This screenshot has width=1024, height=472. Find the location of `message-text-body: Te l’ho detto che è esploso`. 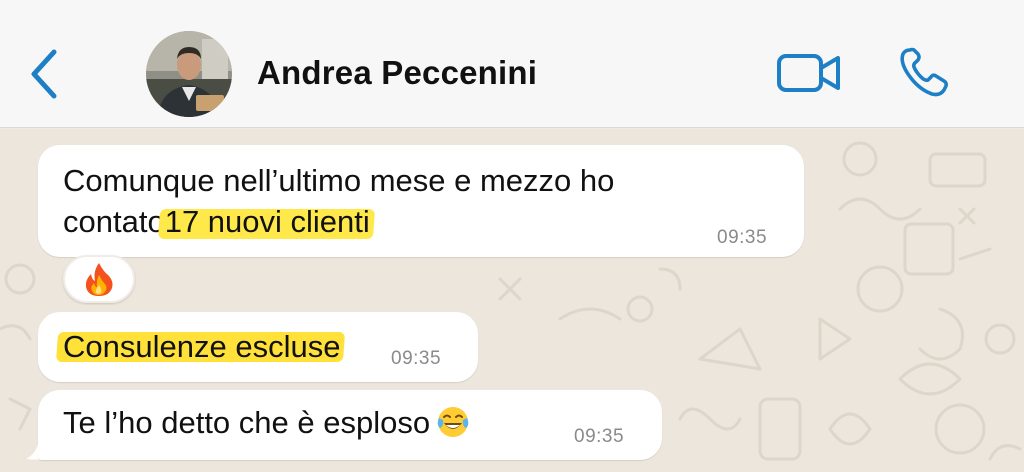

message-text-body: Te l’ho detto che è esploso is located at coordinates (247, 422).